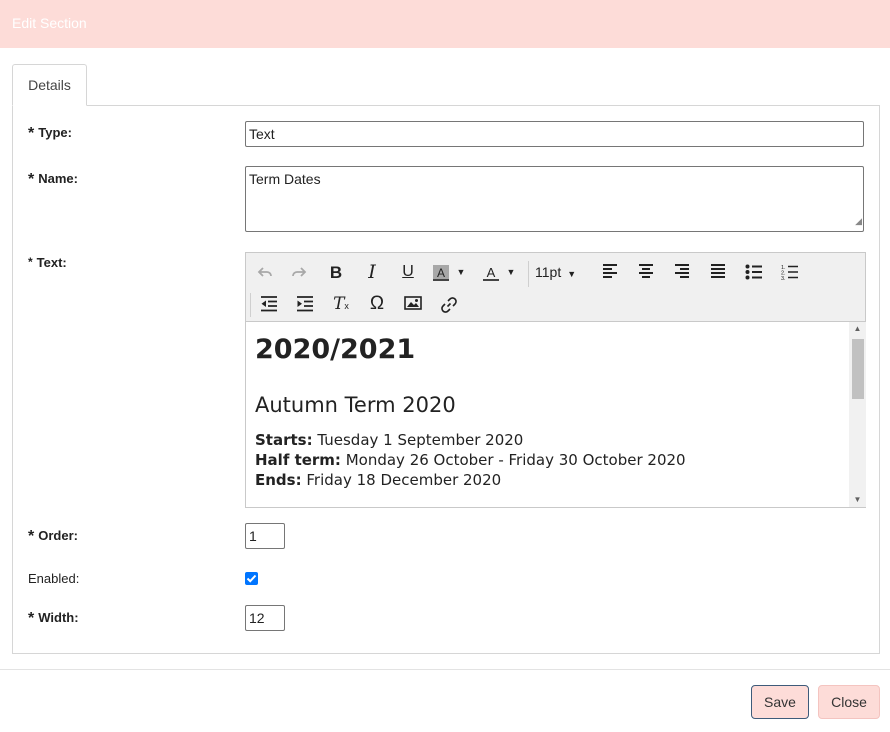 The width and height of the screenshot is (890, 732). Describe the element at coordinates (858, 369) in the screenshot. I see `scroll-thumb` at that location.